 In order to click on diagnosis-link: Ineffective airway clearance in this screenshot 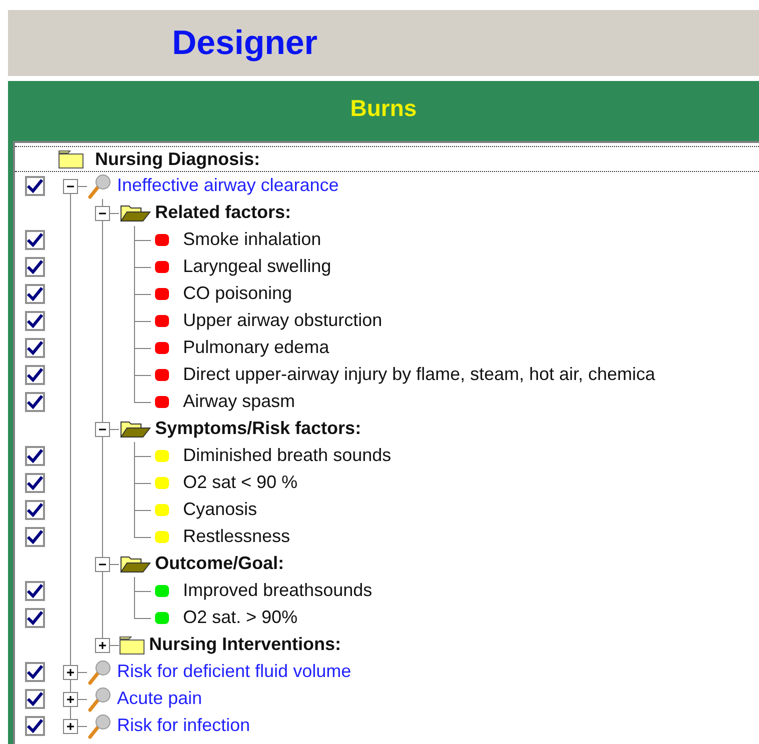, I will do `click(228, 185)`.